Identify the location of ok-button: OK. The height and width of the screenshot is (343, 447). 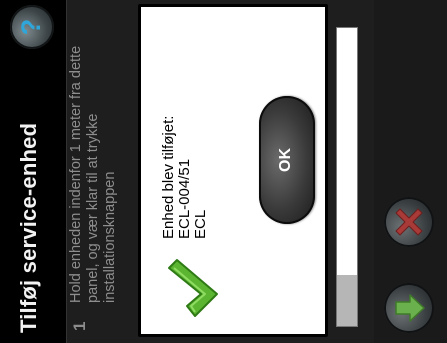
(287, 160).